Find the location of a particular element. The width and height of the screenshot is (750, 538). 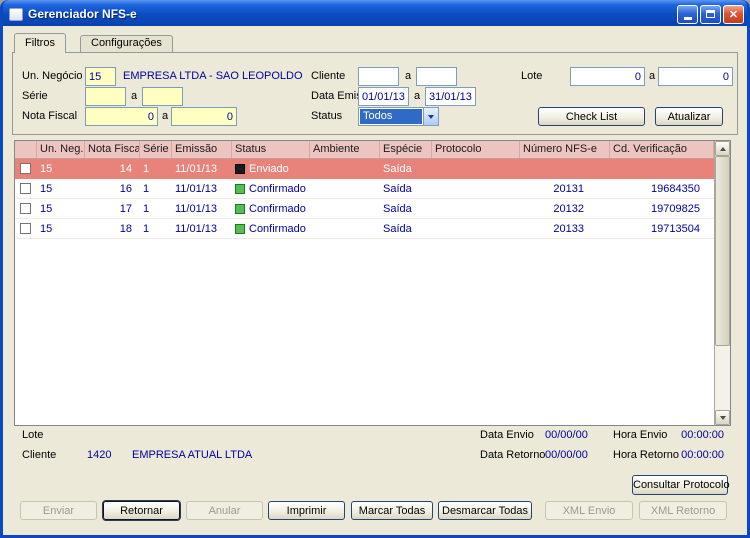

col-especie: Espécie is located at coordinates (406, 149).